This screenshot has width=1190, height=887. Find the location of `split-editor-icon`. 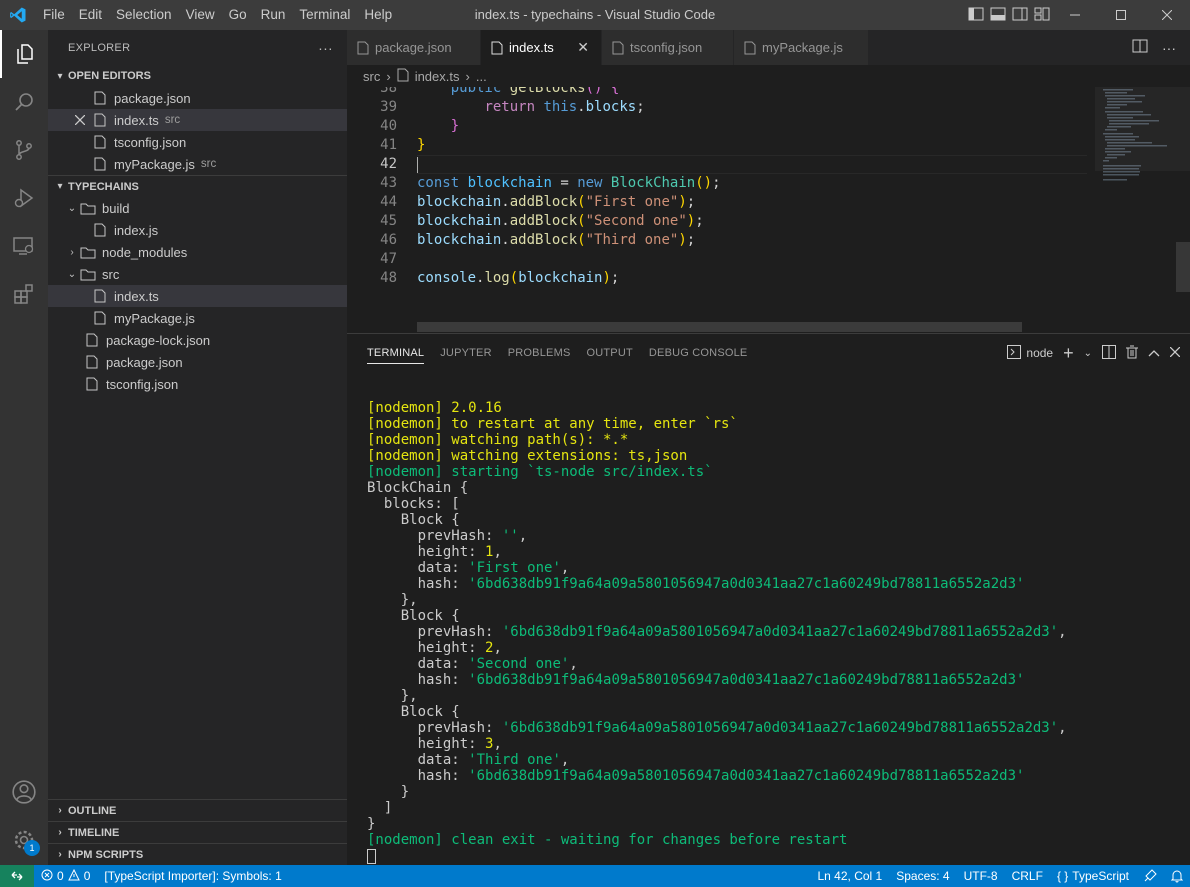

split-editor-icon is located at coordinates (1140, 47).